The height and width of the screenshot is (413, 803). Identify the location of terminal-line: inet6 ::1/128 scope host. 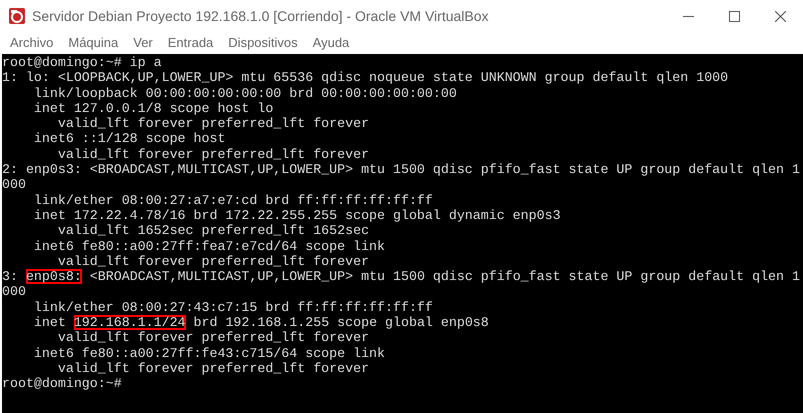
(129, 138).